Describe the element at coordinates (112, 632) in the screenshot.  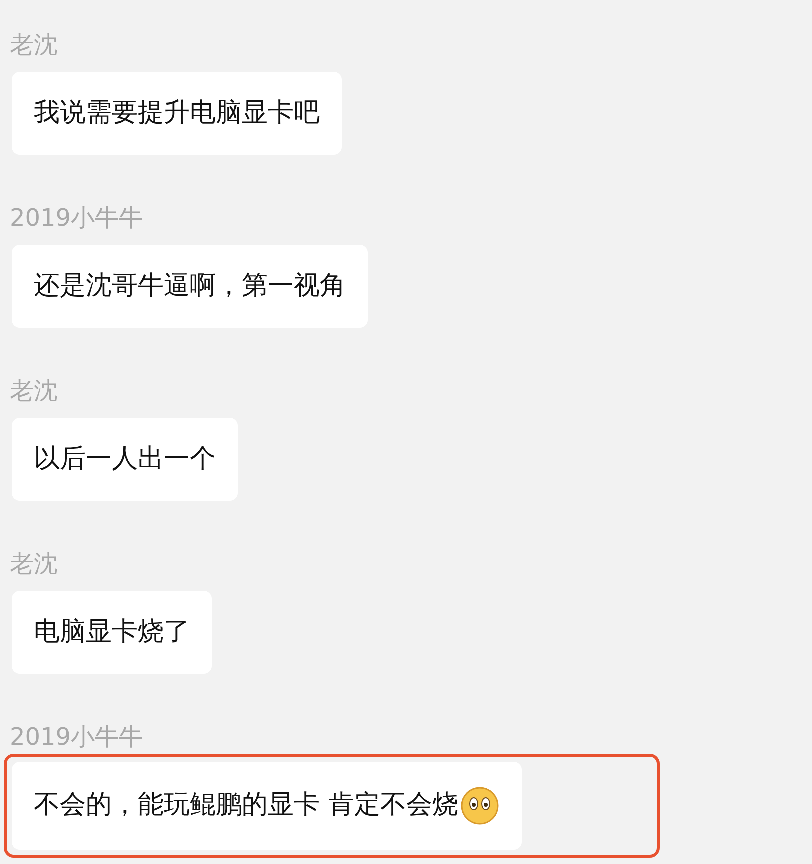
I see `message-text: 电脑显卡烧了` at that location.